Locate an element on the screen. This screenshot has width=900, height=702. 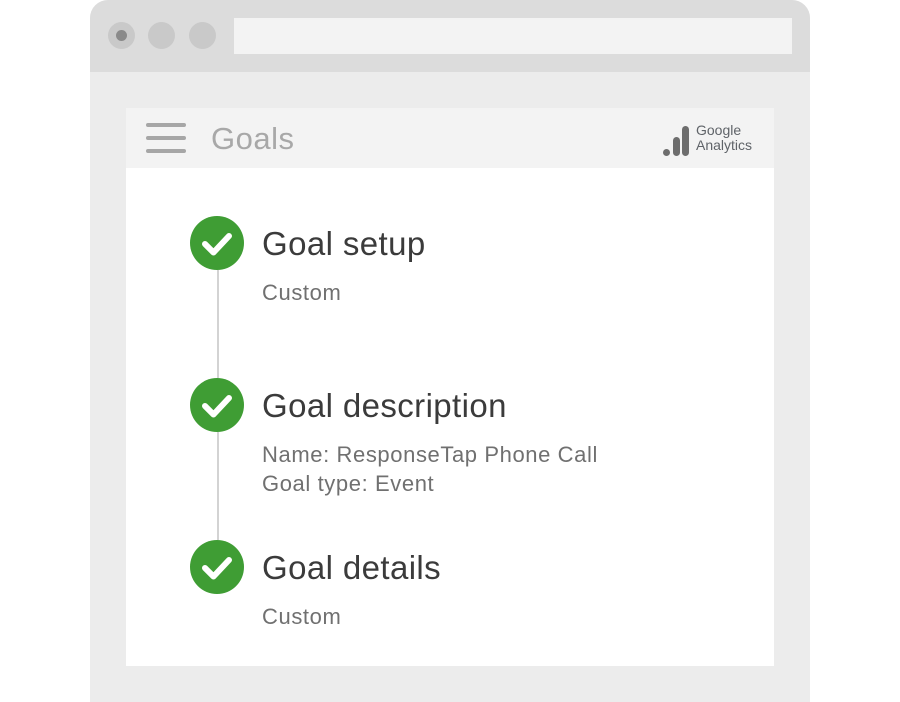
window-maximize-button is located at coordinates (202, 35).